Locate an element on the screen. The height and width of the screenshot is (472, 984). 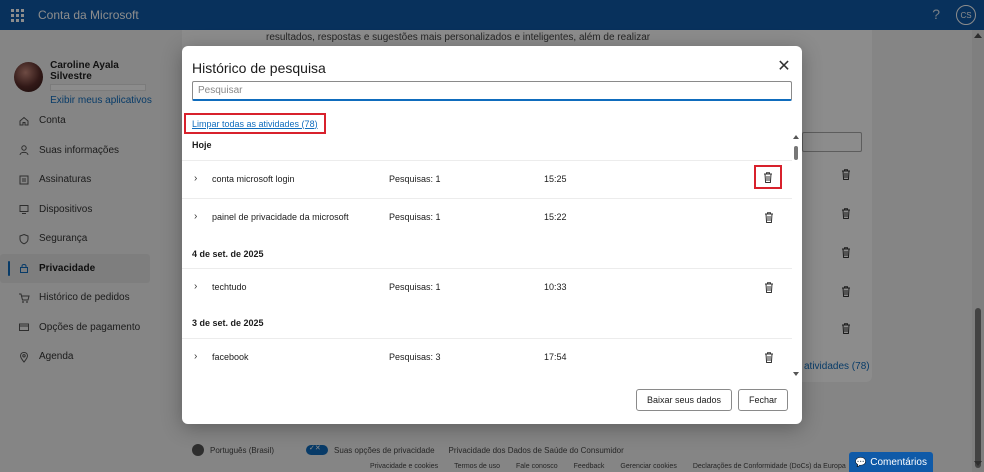
search-count: Pesquisas: 3 is located at coordinates (415, 357).